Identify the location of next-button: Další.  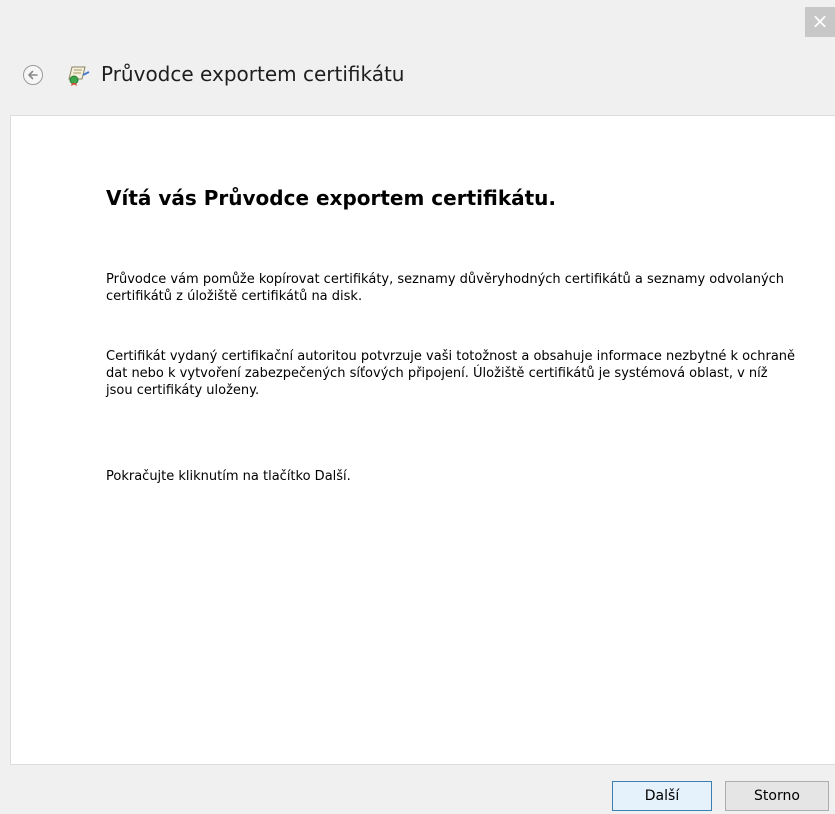
(662, 796).